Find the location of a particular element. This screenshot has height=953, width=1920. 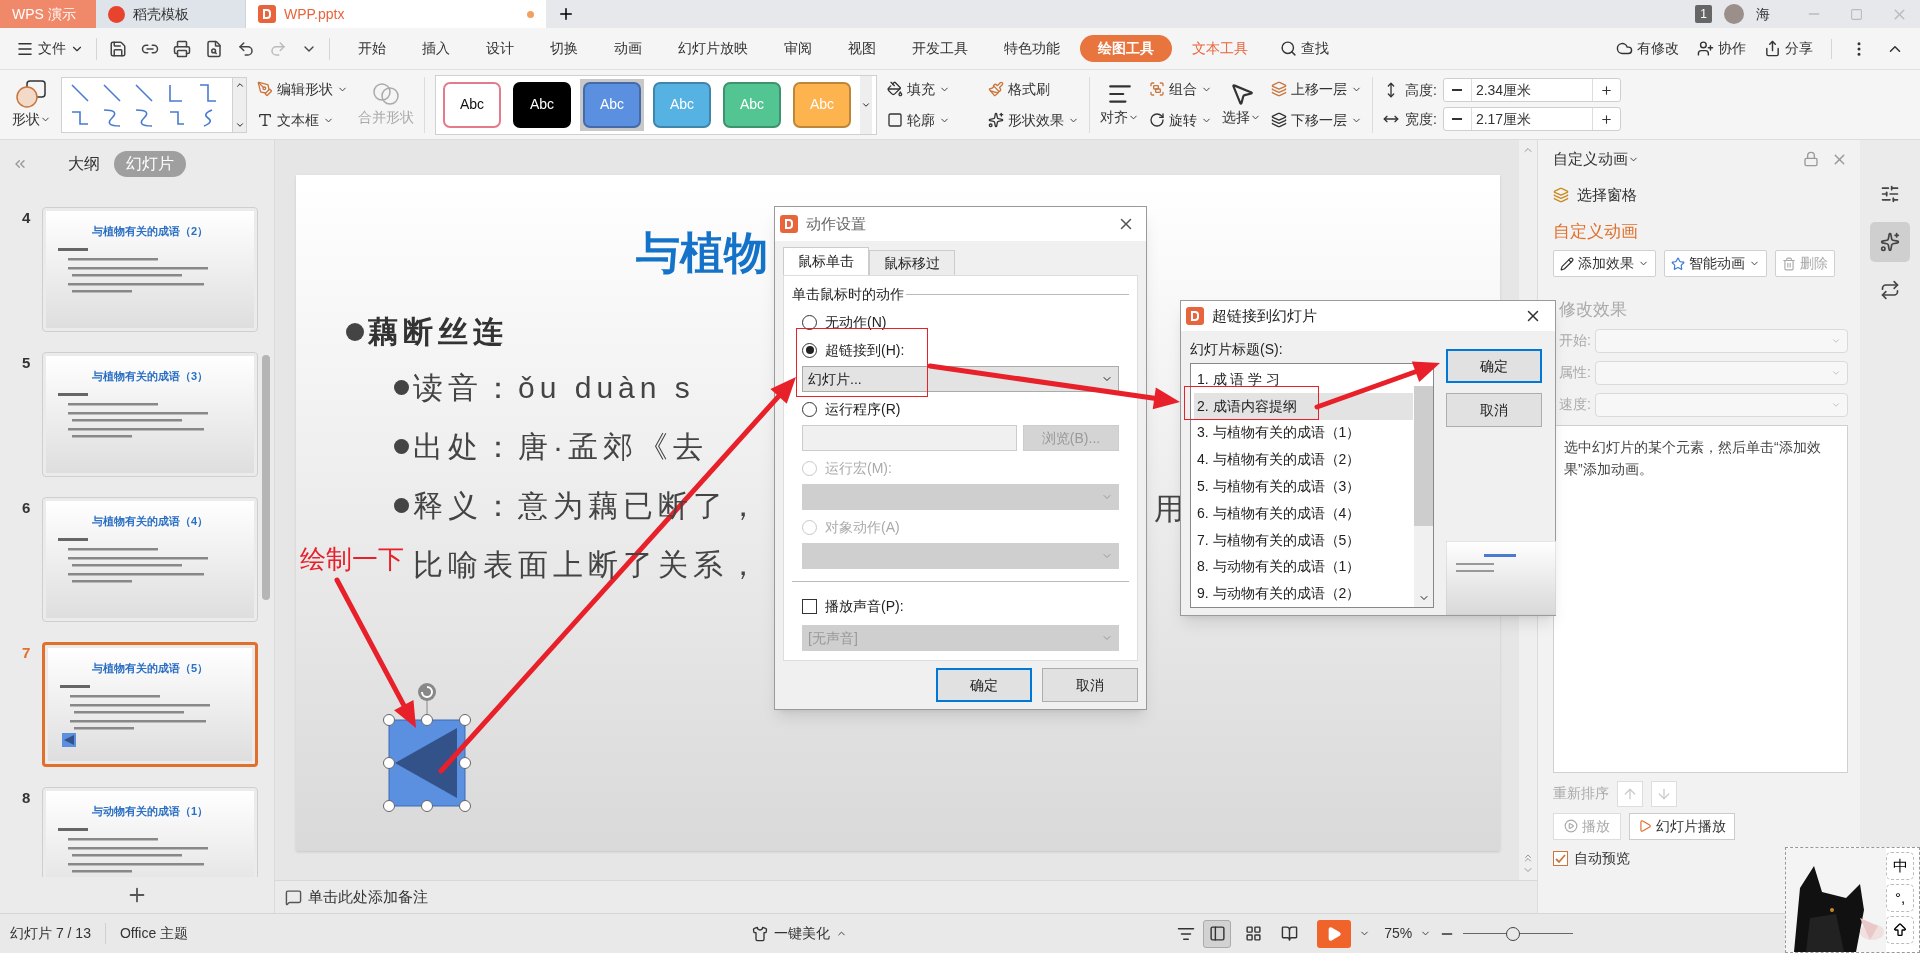

normal-view-icon is located at coordinates (1217, 933).